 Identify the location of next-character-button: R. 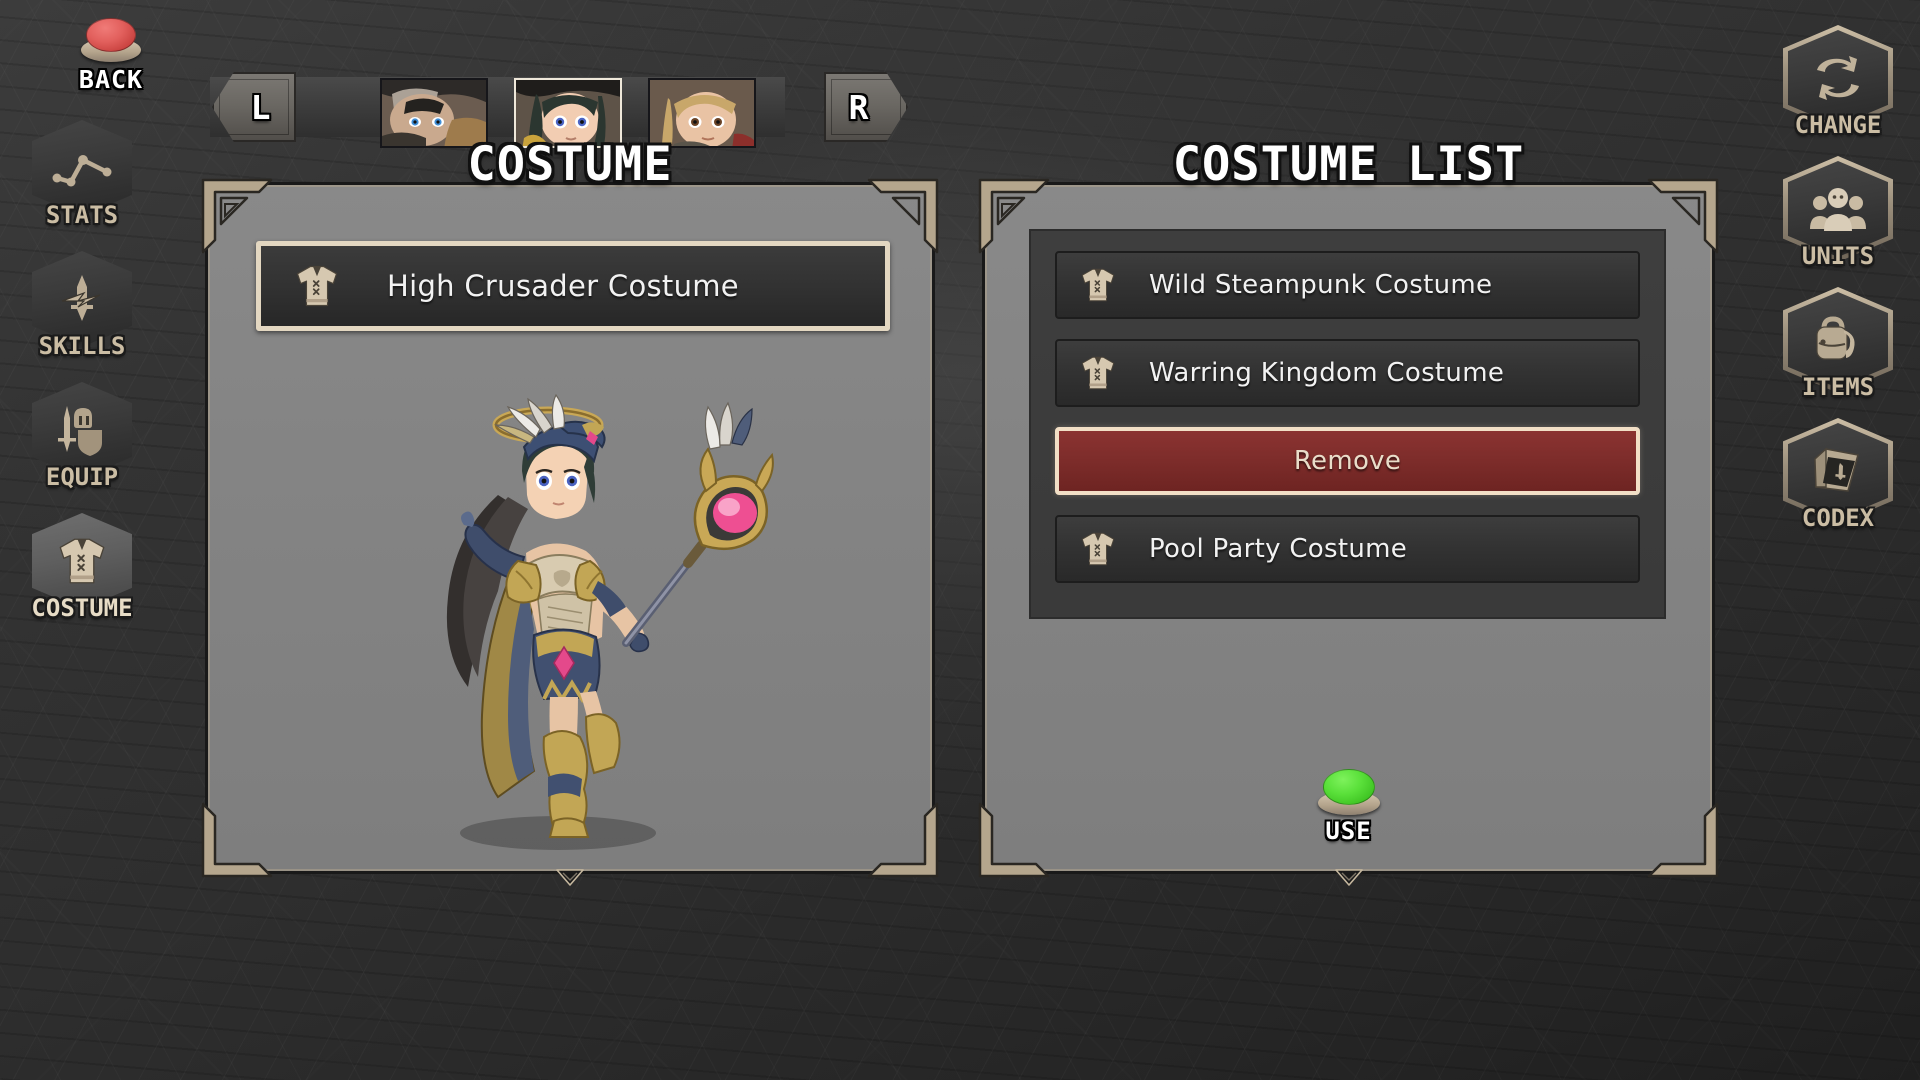
(866, 107).